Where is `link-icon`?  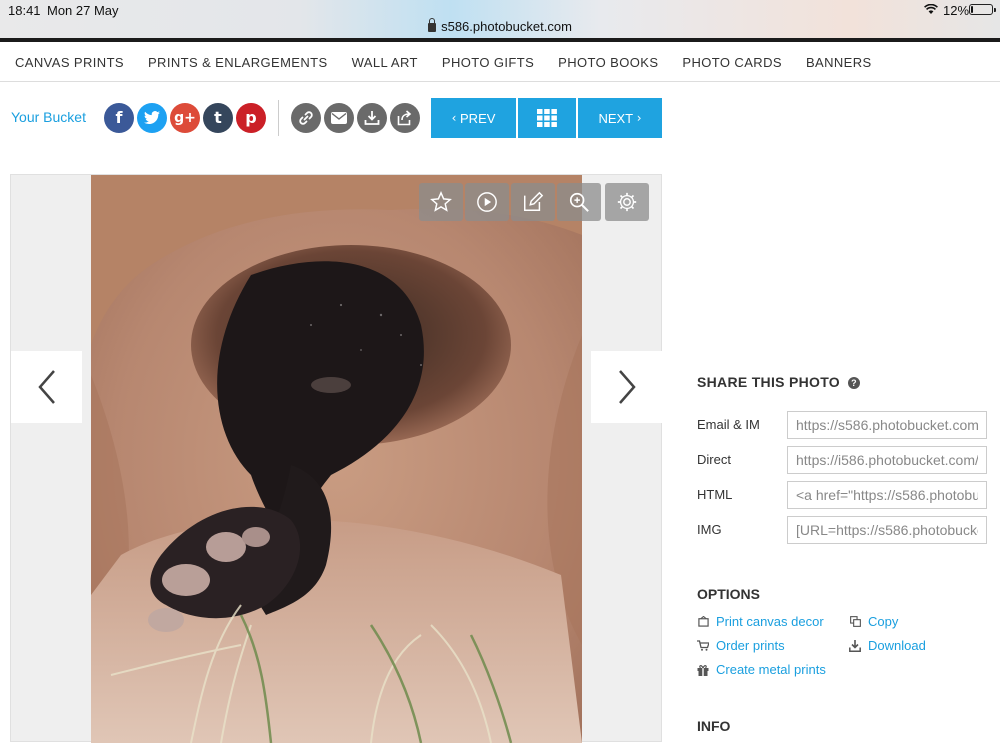 link-icon is located at coordinates (306, 118).